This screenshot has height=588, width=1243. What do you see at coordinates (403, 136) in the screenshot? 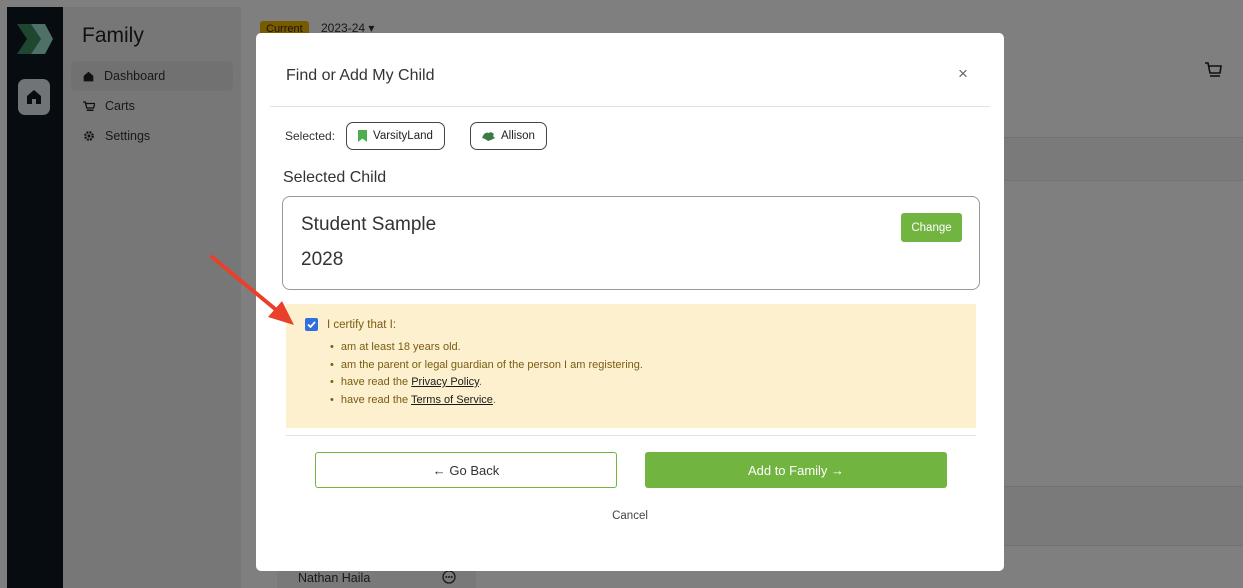
I see `chip-label: VarsityLand` at bounding box center [403, 136].